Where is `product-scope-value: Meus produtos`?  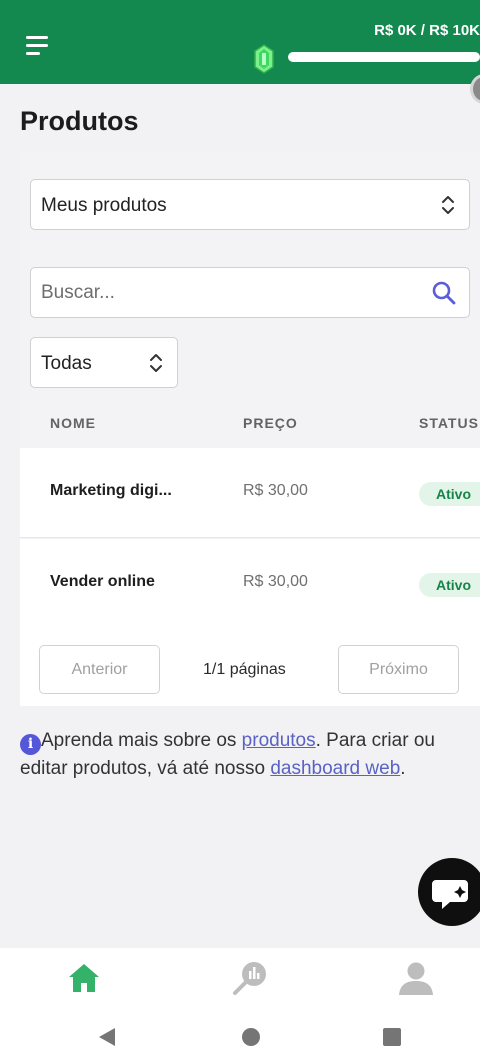
product-scope-value: Meus produtos is located at coordinates (104, 205).